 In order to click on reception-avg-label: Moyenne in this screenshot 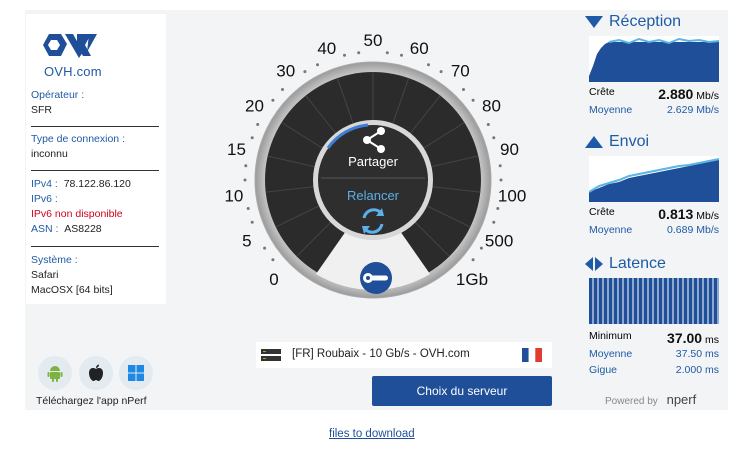, I will do `click(611, 110)`.